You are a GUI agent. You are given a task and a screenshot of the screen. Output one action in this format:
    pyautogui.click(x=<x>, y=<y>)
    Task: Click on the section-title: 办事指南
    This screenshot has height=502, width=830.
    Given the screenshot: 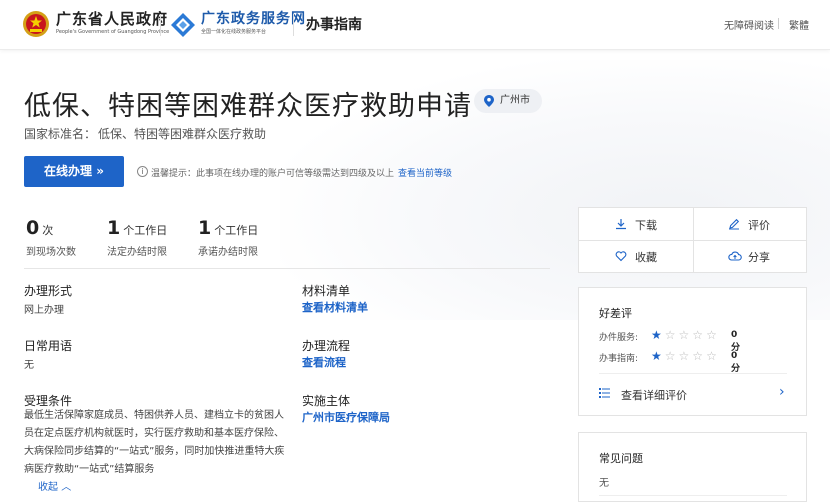 What is the action you would take?
    pyautogui.click(x=334, y=25)
    